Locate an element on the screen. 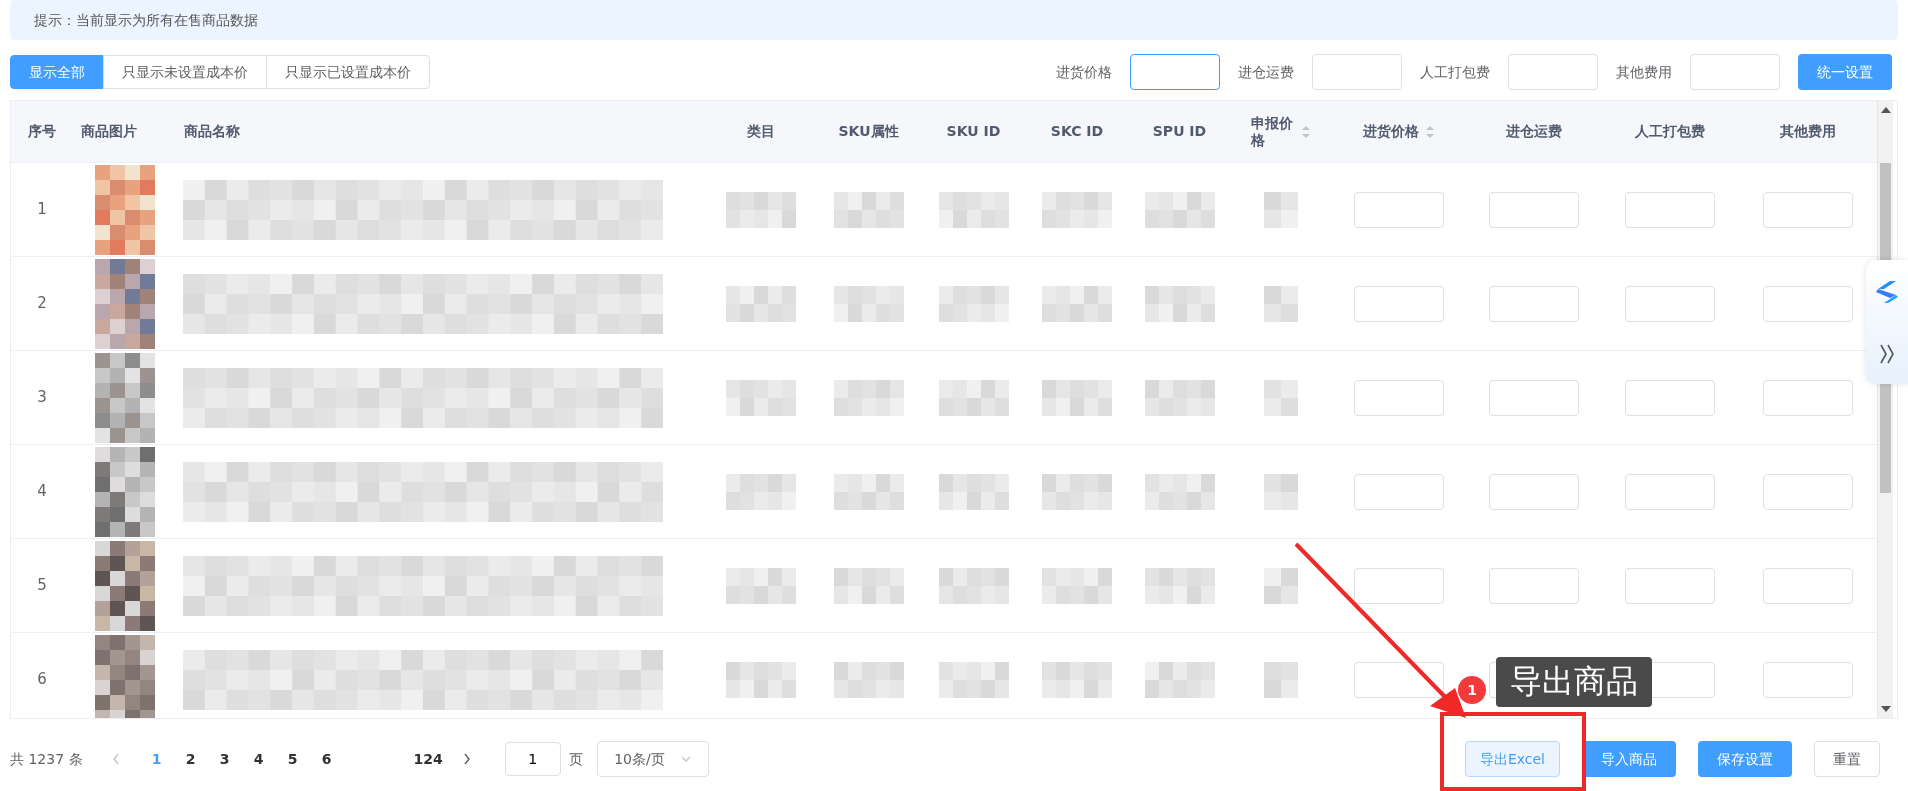  page-unit: 页 is located at coordinates (575, 759).